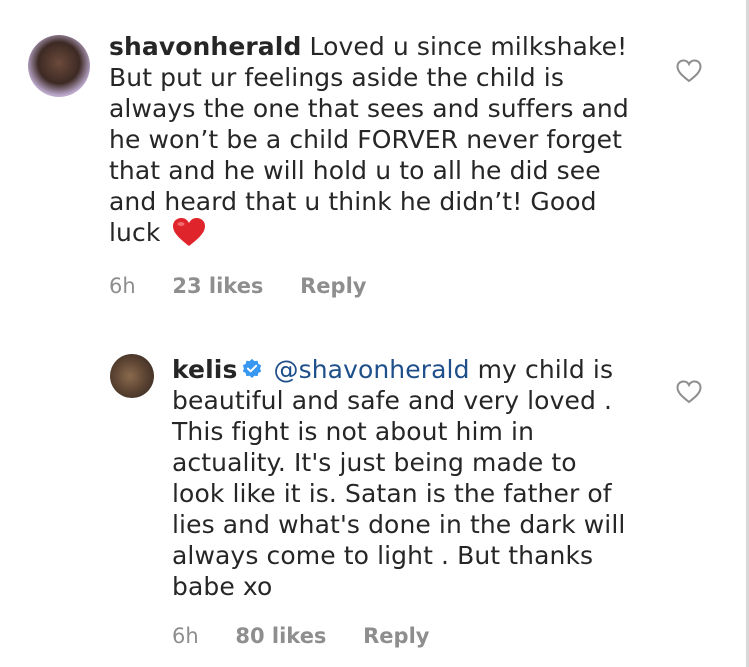 The height and width of the screenshot is (667, 749). I want to click on comment-username: kelis, so click(204, 369).